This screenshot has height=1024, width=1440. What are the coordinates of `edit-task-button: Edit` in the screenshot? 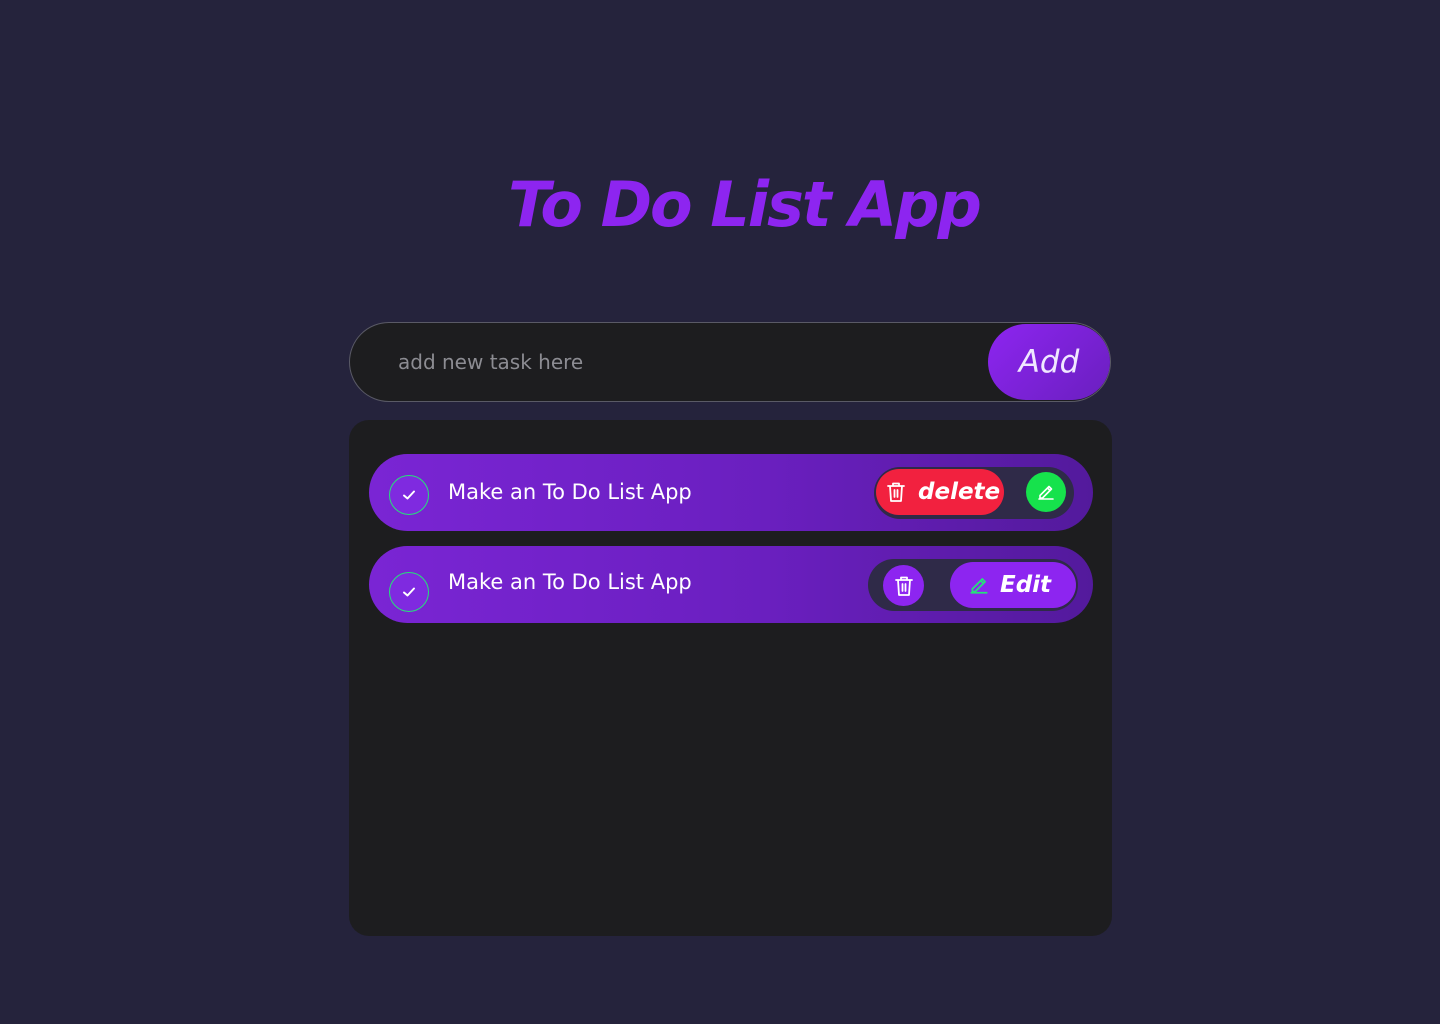 It's located at (1013, 585).